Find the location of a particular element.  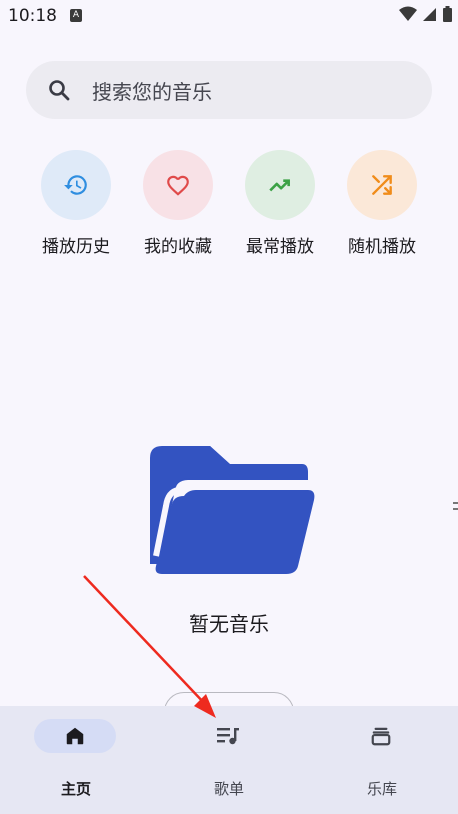

edge-handle is located at coordinates (455, 506).